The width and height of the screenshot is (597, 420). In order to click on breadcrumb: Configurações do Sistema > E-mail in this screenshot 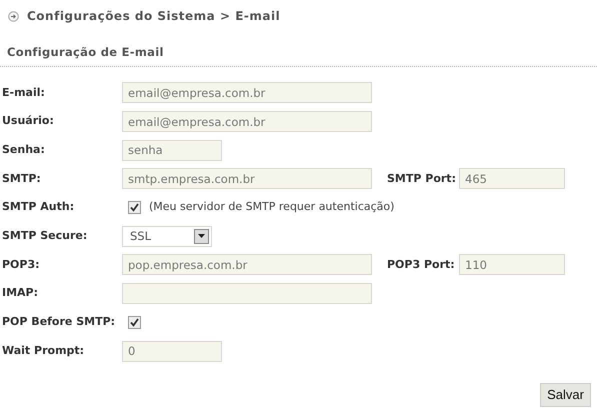, I will do `click(153, 16)`.